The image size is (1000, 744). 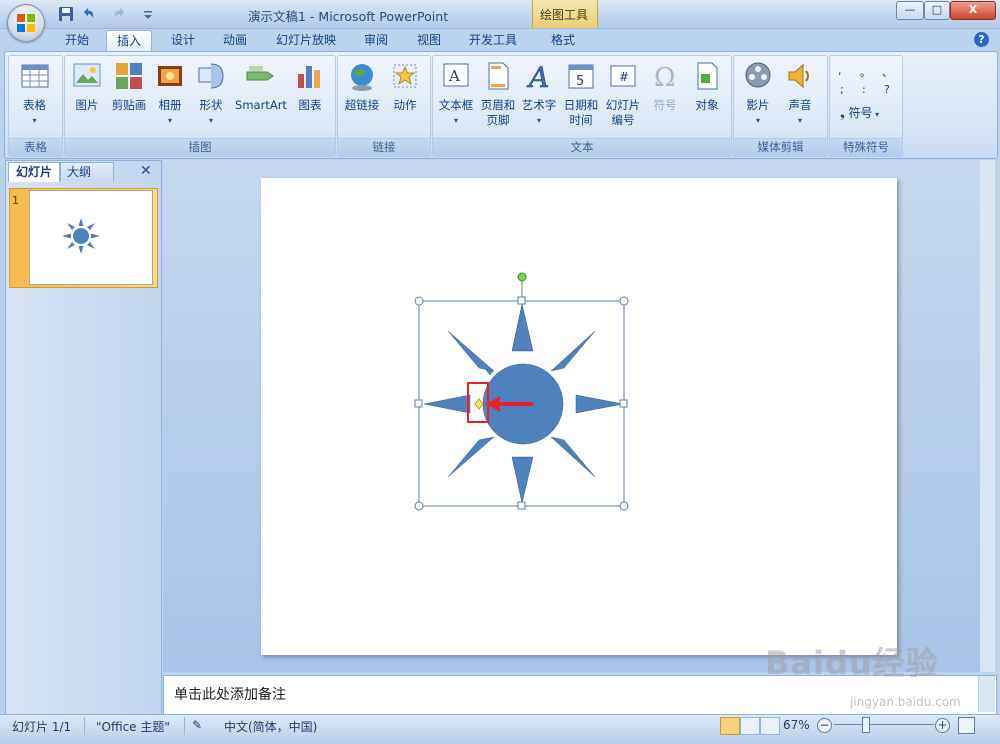 What do you see at coordinates (34, 76) in the screenshot?
I see `table-icon` at bounding box center [34, 76].